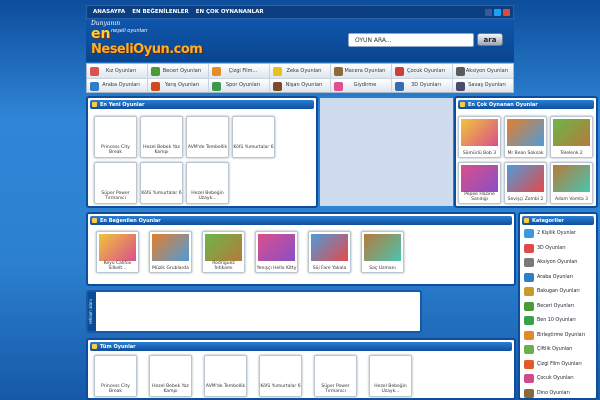 The image size is (600, 400). I want to click on category-item: Nişan Oyunları, so click(300, 85).